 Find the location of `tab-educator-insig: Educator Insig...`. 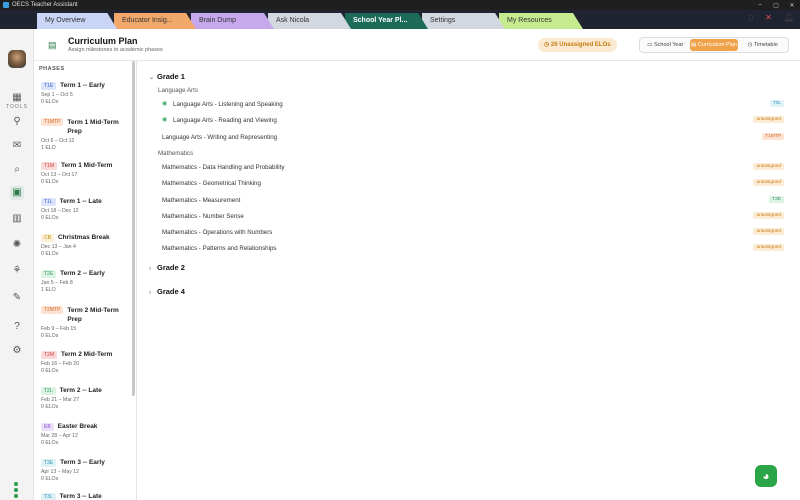

tab-educator-insig: Educator Insig... is located at coordinates (155, 21).